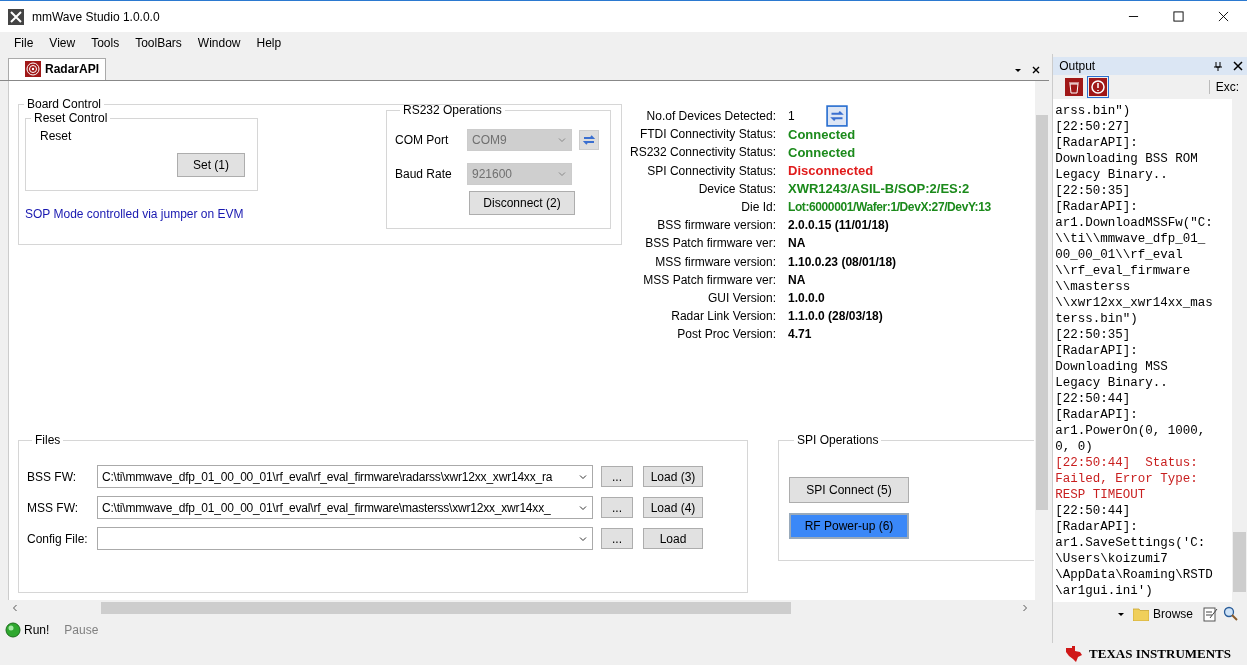  Describe the element at coordinates (1134, 303) in the screenshot. I see `log-line: \\xwr12xx_xwr14xx_mas` at that location.